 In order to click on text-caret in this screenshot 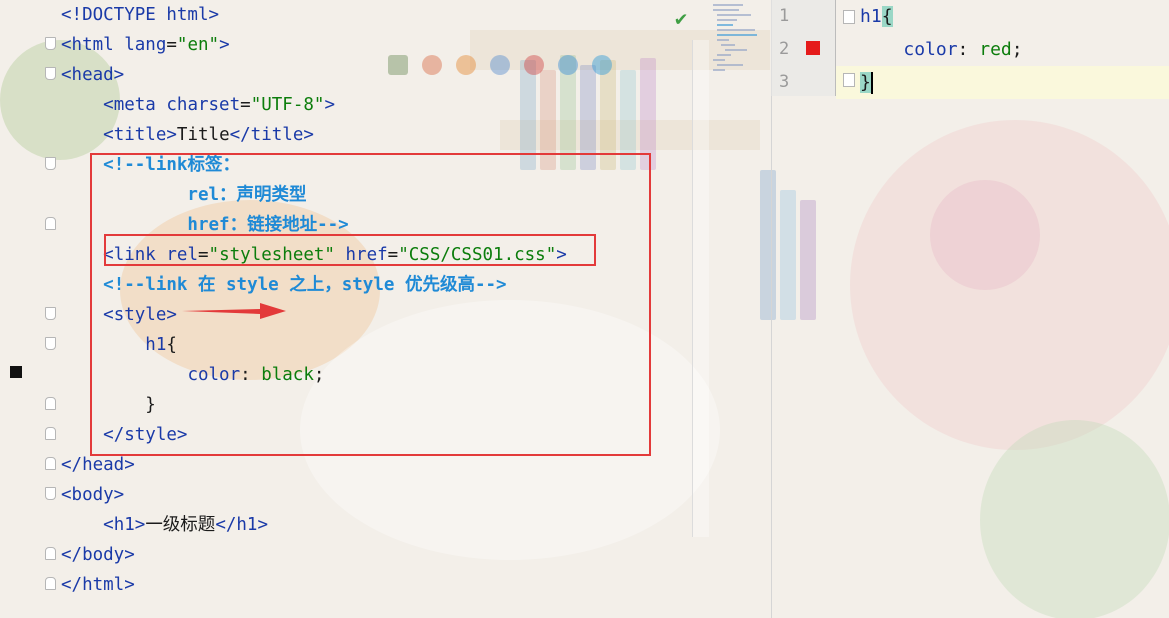, I will do `click(871, 83)`.